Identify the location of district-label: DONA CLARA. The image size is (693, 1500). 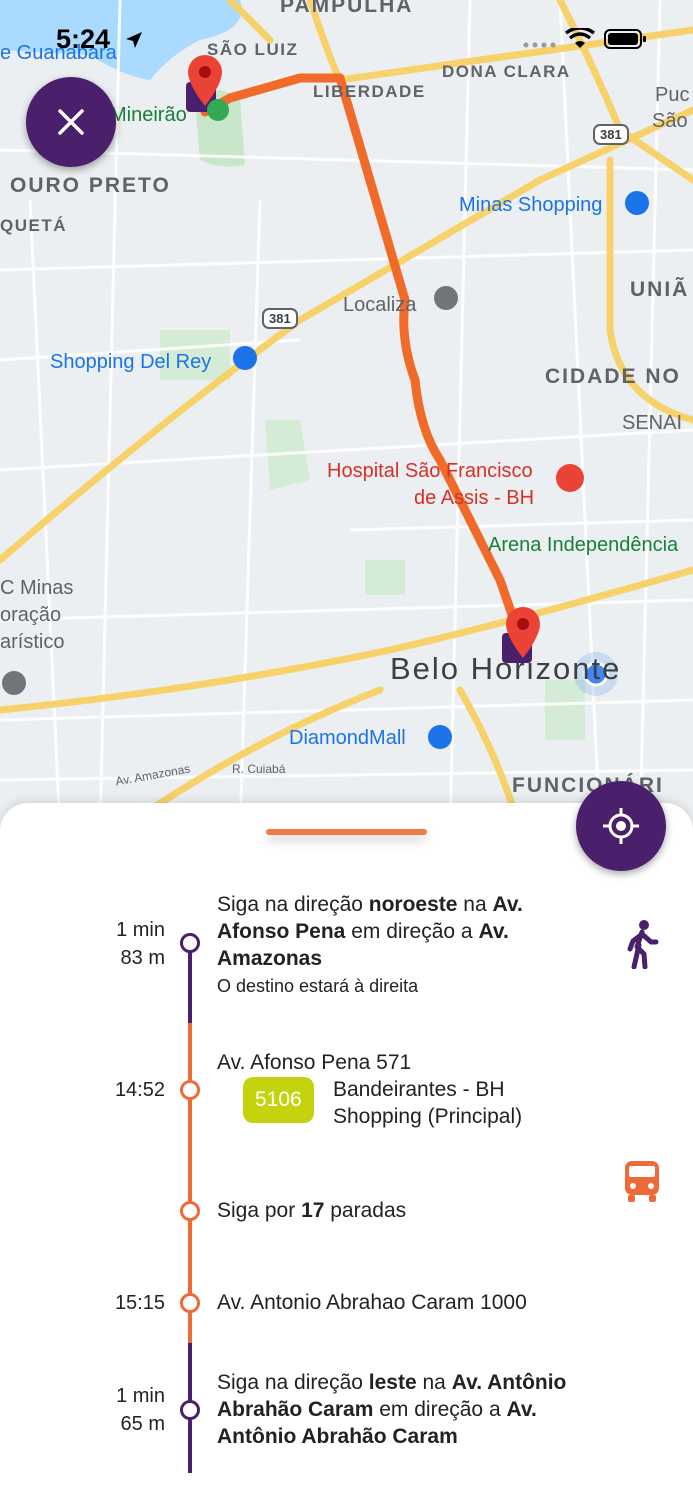
(506, 71).